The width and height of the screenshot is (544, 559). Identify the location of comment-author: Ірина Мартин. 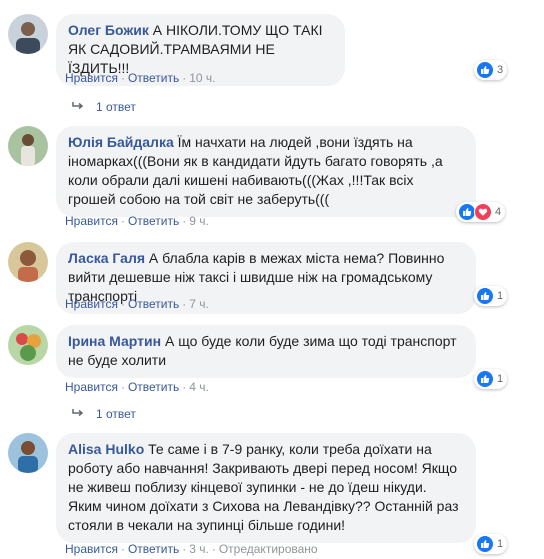
(114, 341).